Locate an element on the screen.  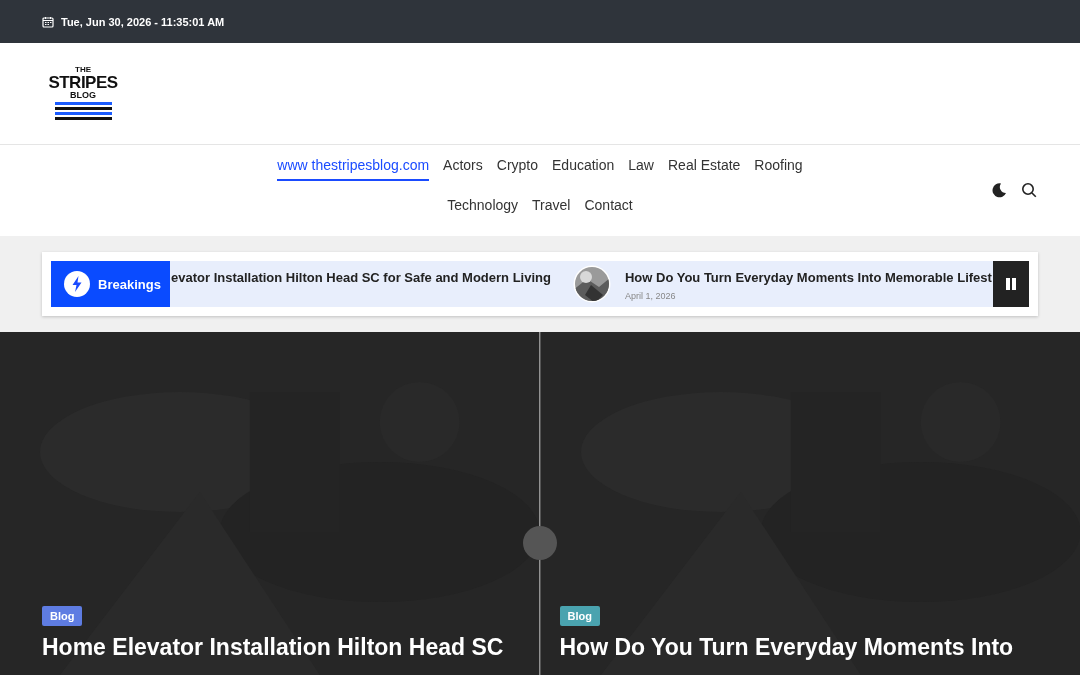
nav-link: Real Estate is located at coordinates (704, 169).